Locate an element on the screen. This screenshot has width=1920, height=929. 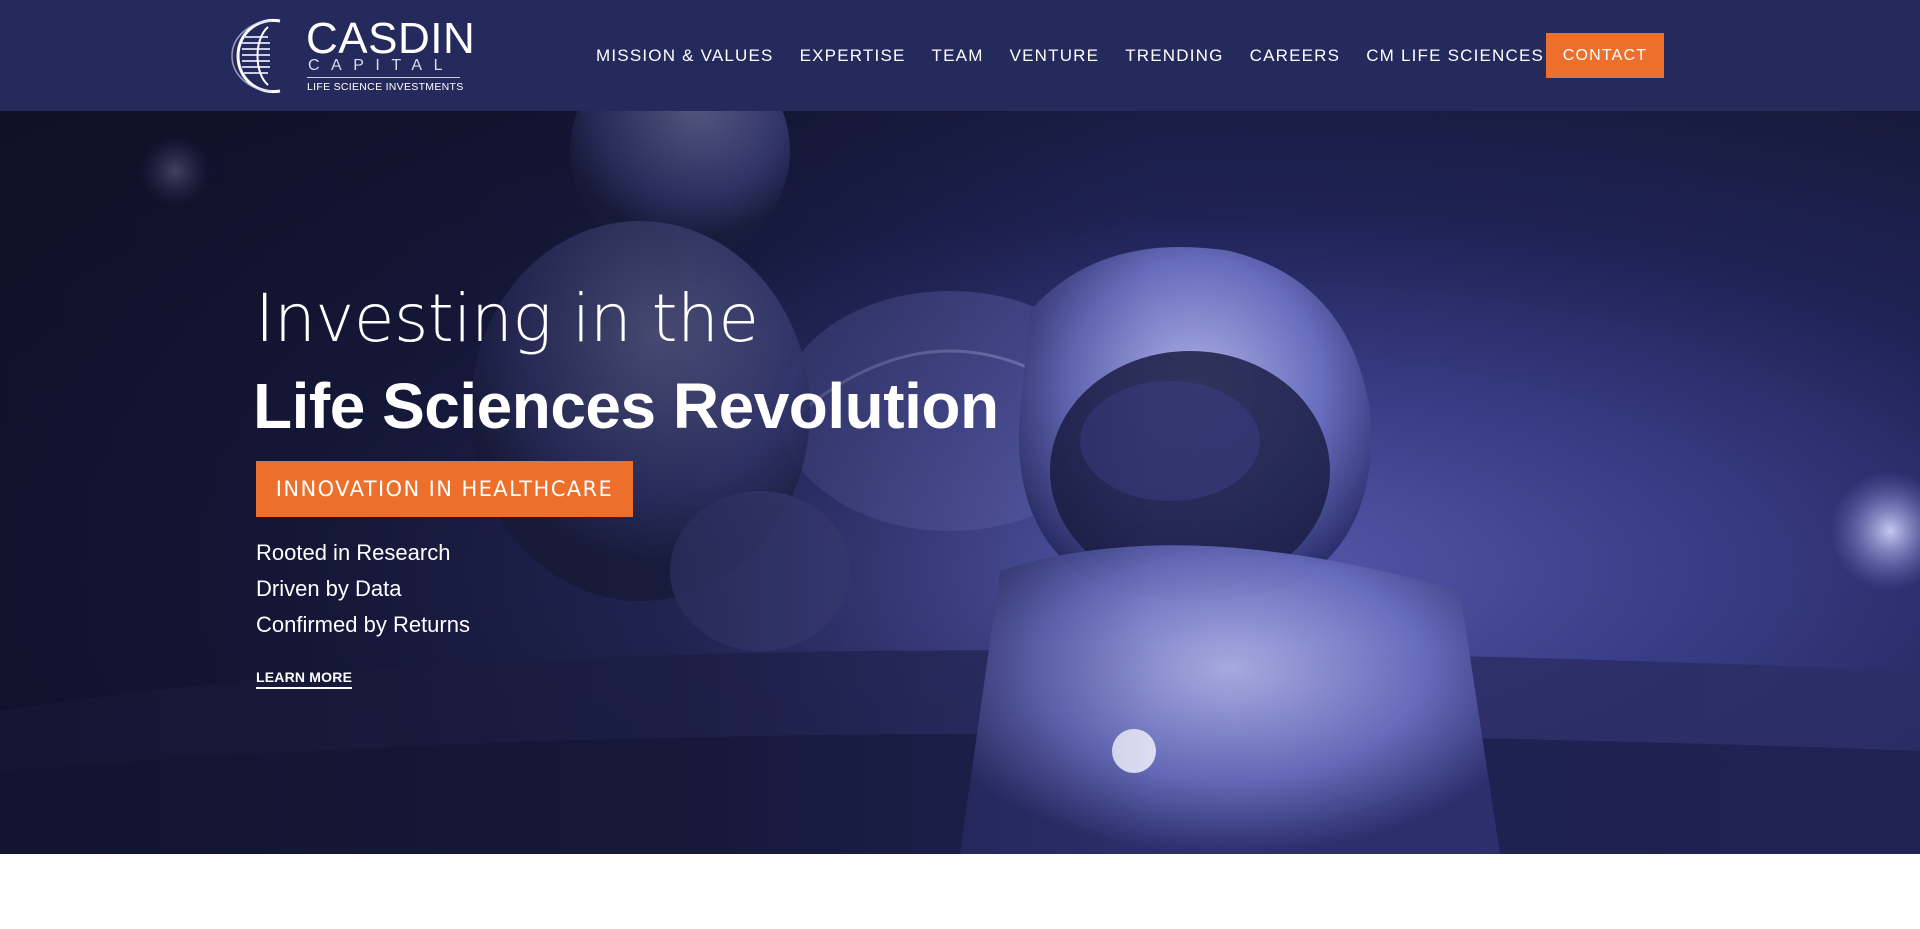
hero-title-line1: Investing in the is located at coordinates (507, 318).